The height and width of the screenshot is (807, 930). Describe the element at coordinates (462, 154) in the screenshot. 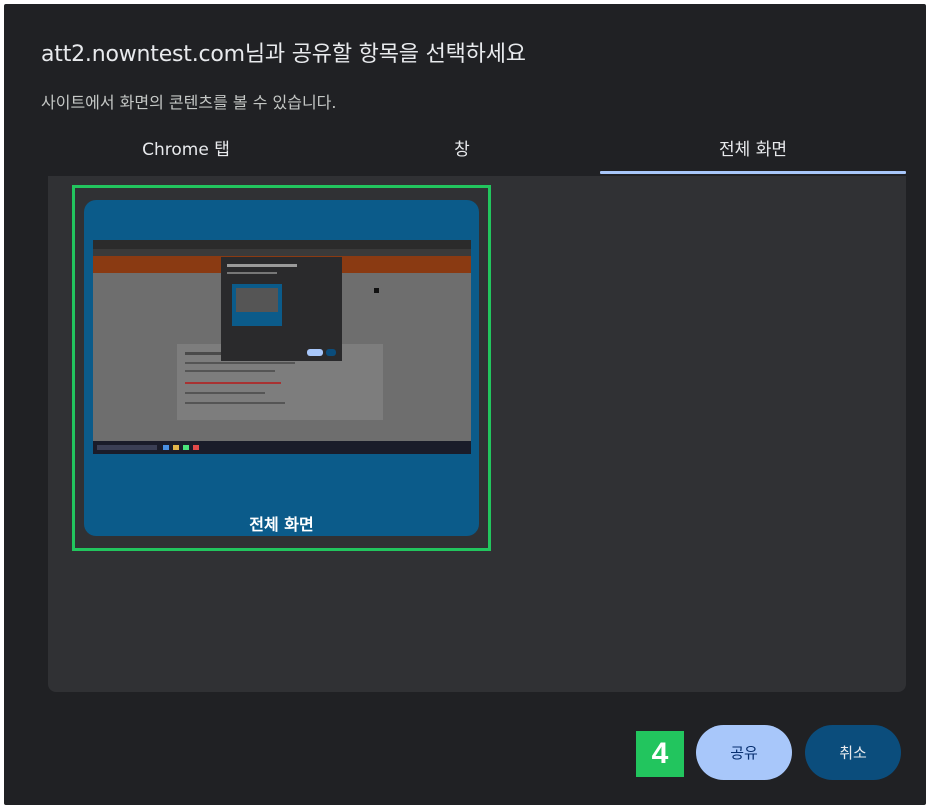

I see `tab-window: 창` at that location.